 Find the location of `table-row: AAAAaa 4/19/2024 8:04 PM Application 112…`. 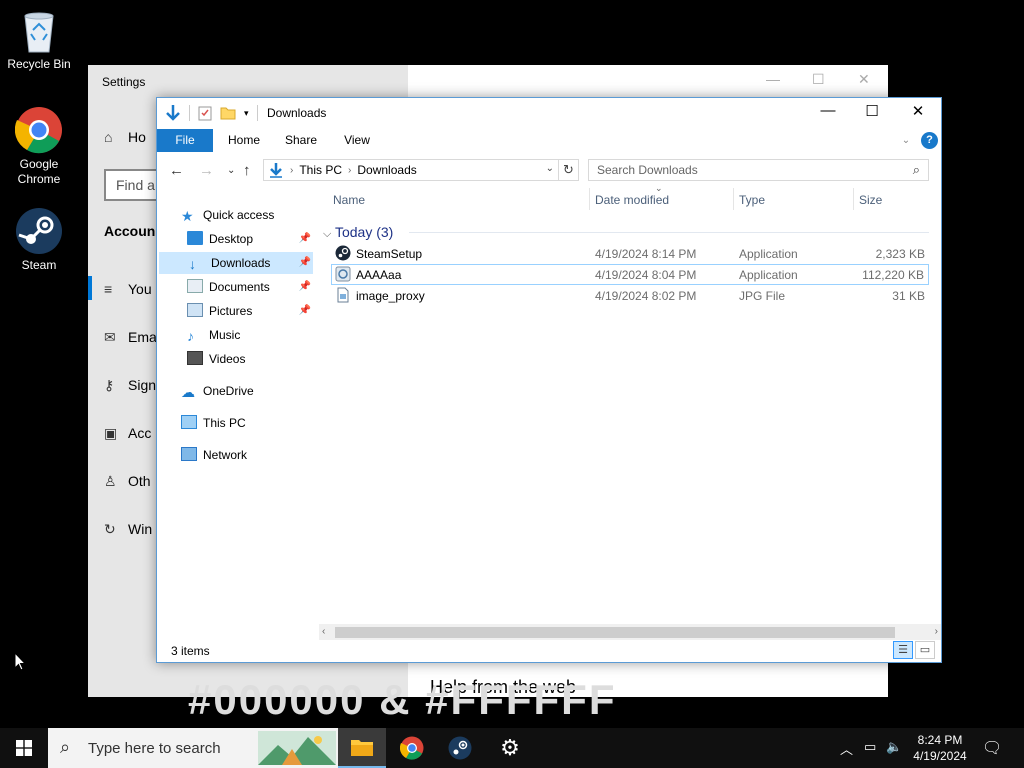

table-row: AAAAaa 4/19/2024 8:04 PM Application 112… is located at coordinates (630, 274).